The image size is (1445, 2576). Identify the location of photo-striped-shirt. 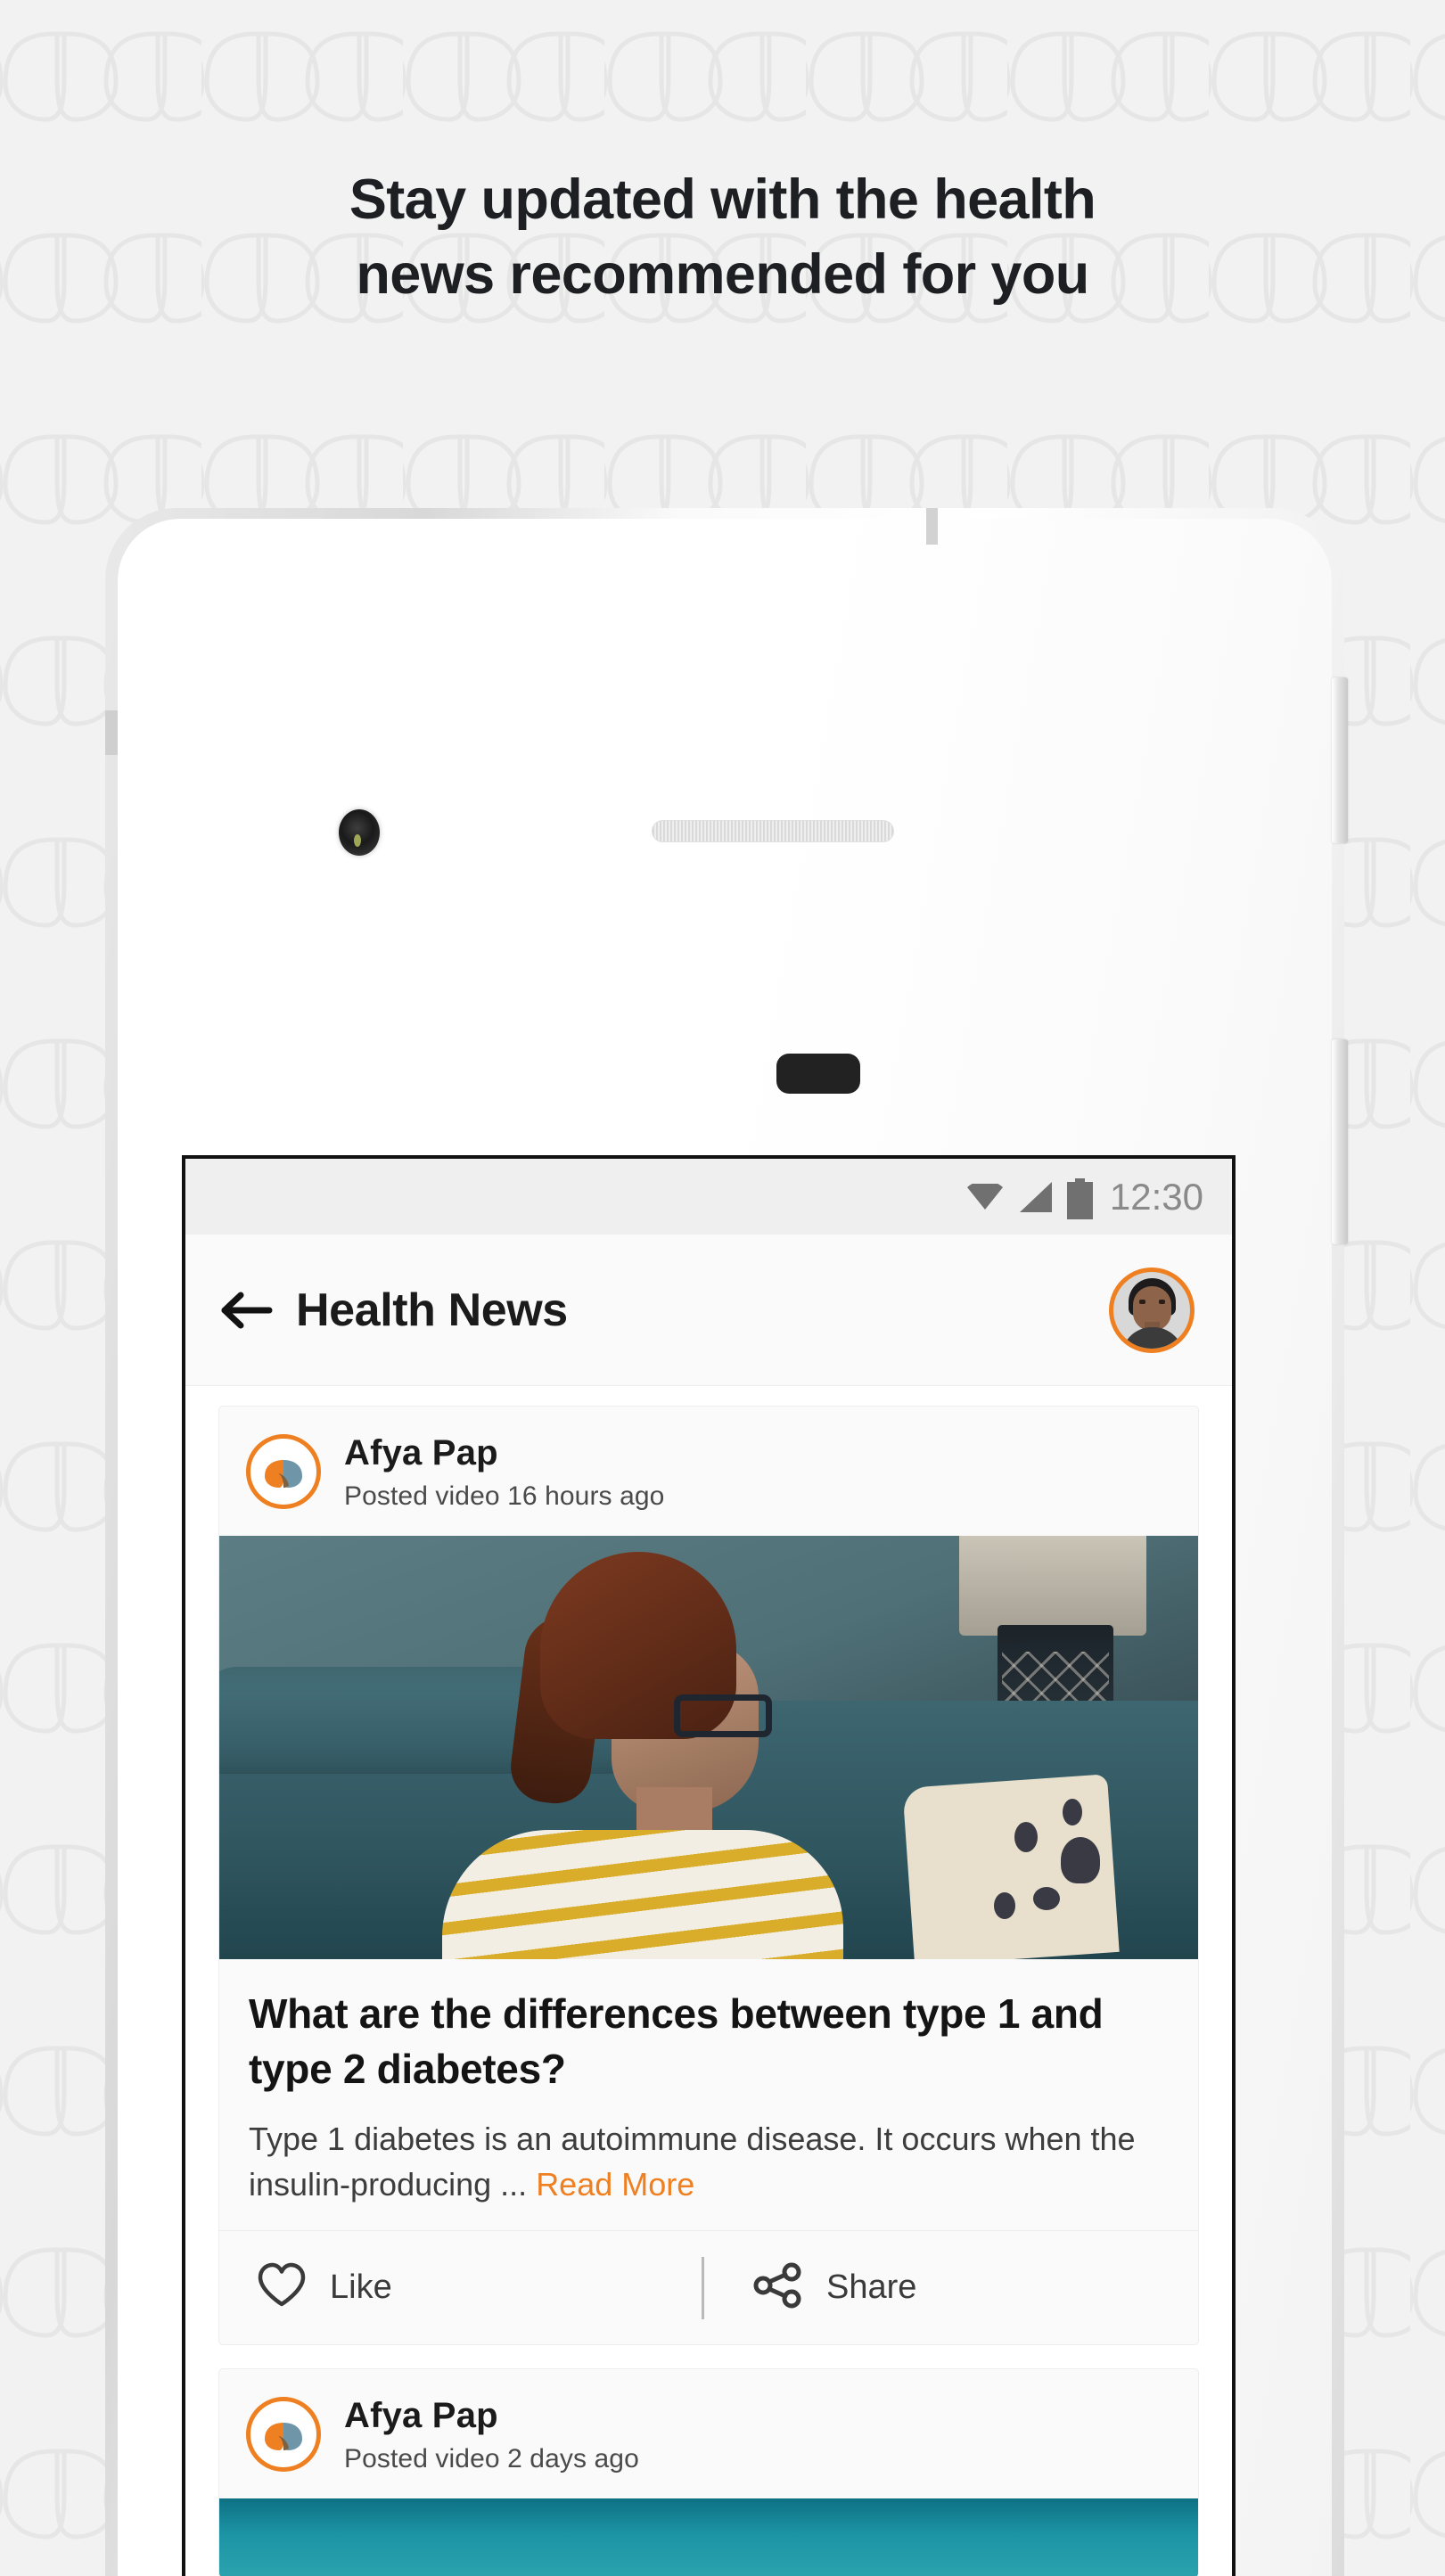
(642, 1894).